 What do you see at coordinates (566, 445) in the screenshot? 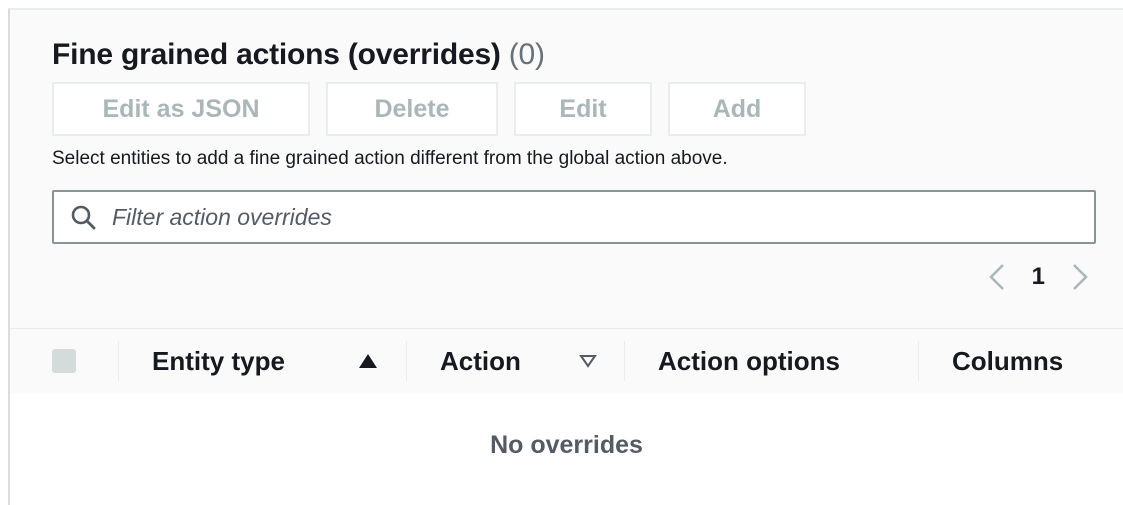
I see `empty-state-message: No overrides` at bounding box center [566, 445].